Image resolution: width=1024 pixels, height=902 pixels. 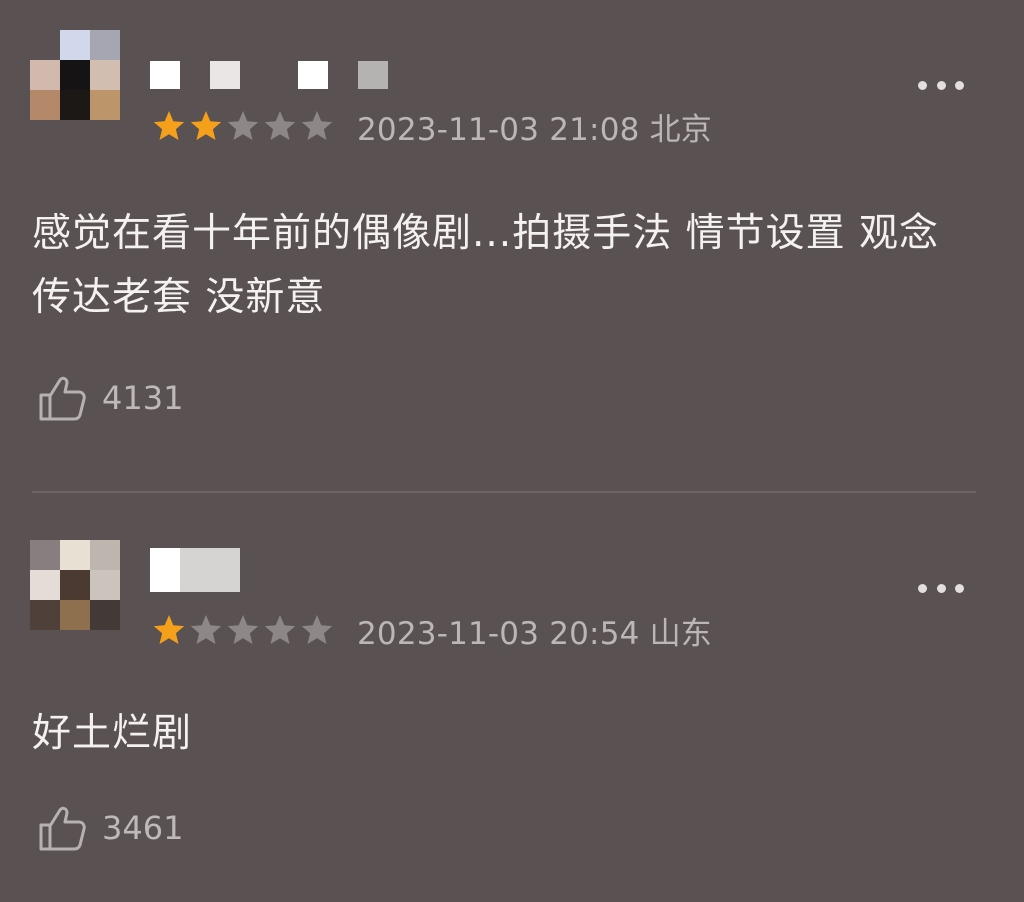 I want to click on like-button: 4131, so click(x=110, y=398).